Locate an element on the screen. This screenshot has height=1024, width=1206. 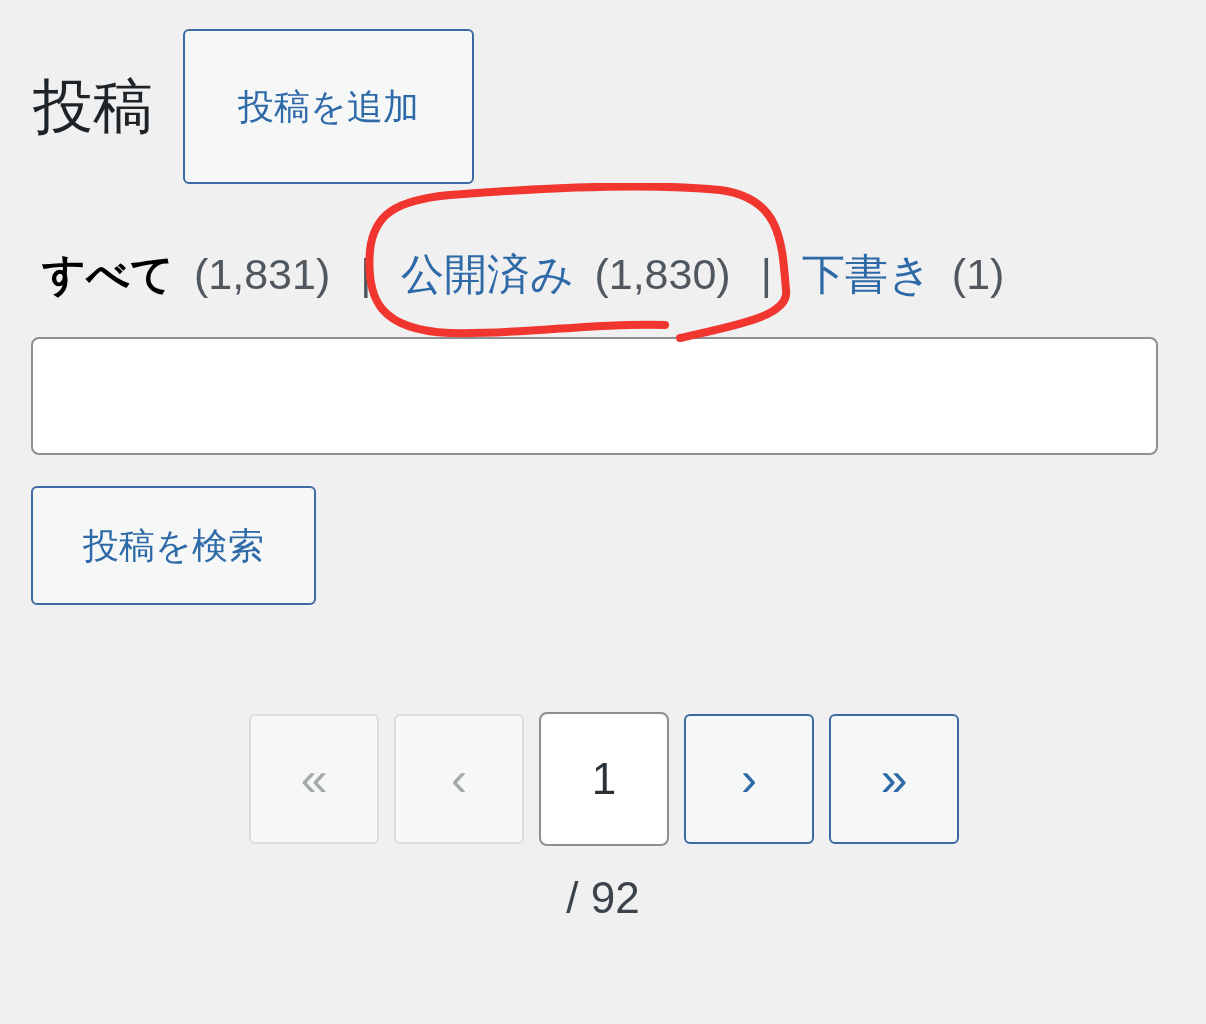
pagination-button: › is located at coordinates (749, 779).